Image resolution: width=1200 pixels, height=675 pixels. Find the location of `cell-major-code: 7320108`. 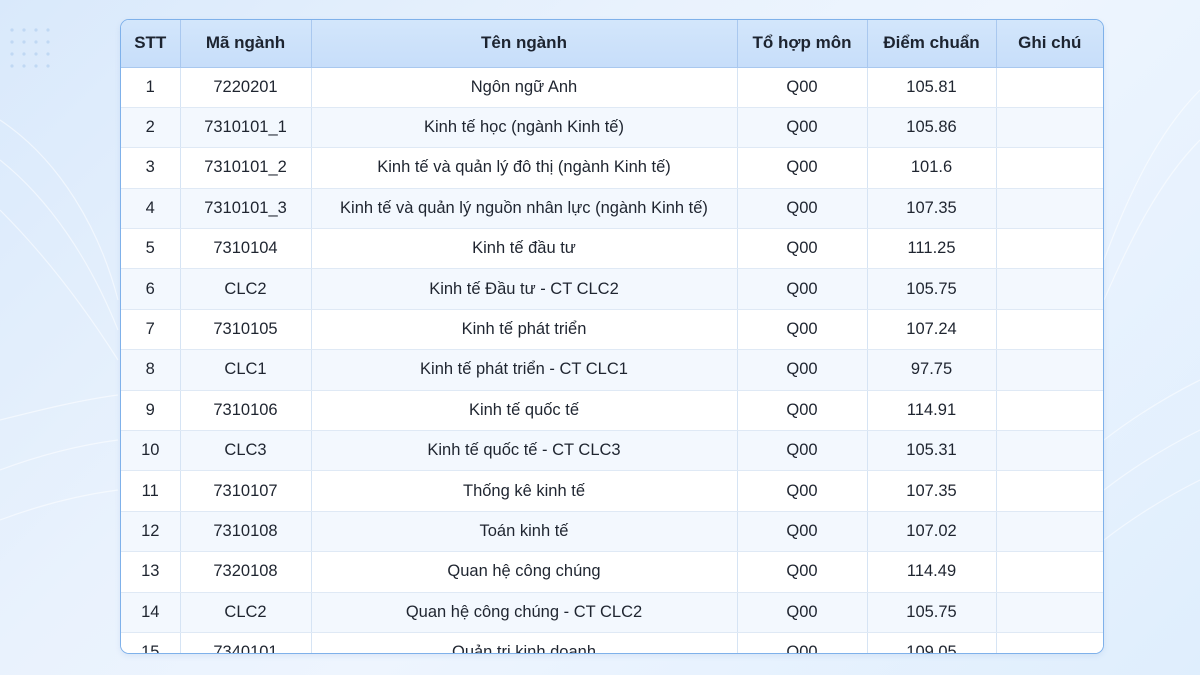

cell-major-code: 7320108 is located at coordinates (246, 572).